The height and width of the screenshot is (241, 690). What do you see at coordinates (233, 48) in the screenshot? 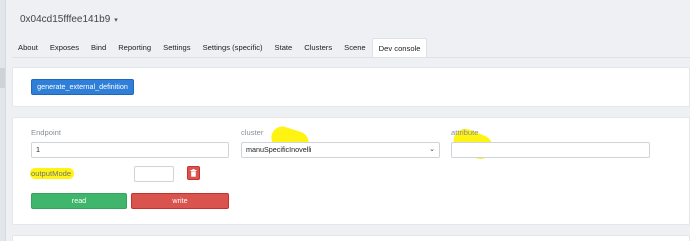
I see `tab-settings-specific: Settings (specific)` at bounding box center [233, 48].